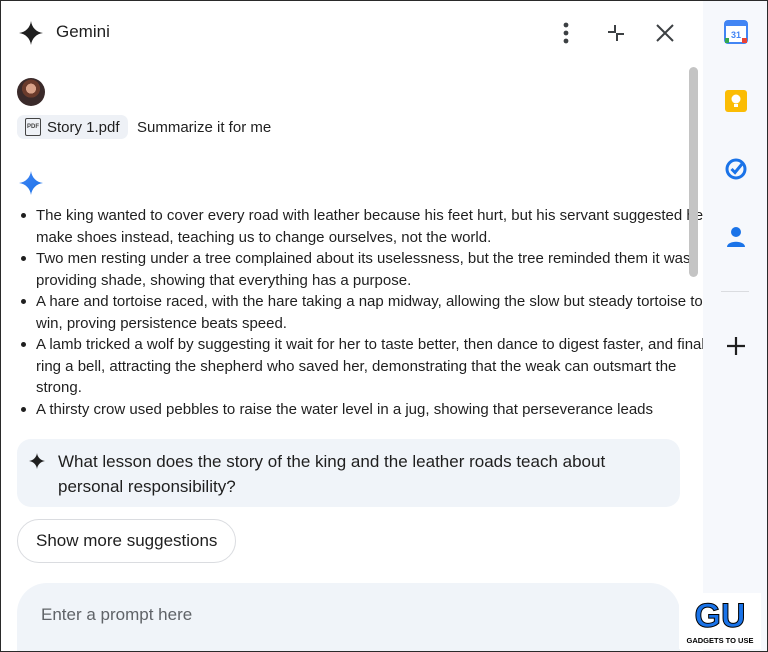  Describe the element at coordinates (83, 31) in the screenshot. I see `app-title: Gemini` at that location.